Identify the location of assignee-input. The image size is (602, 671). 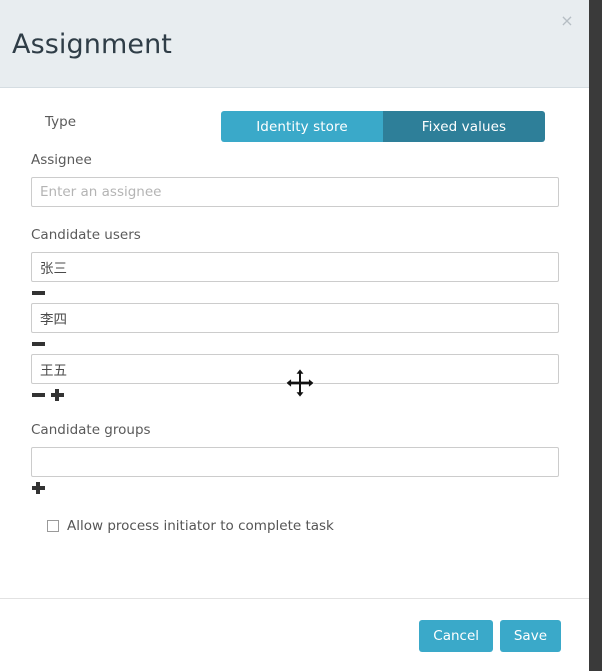
(295, 192).